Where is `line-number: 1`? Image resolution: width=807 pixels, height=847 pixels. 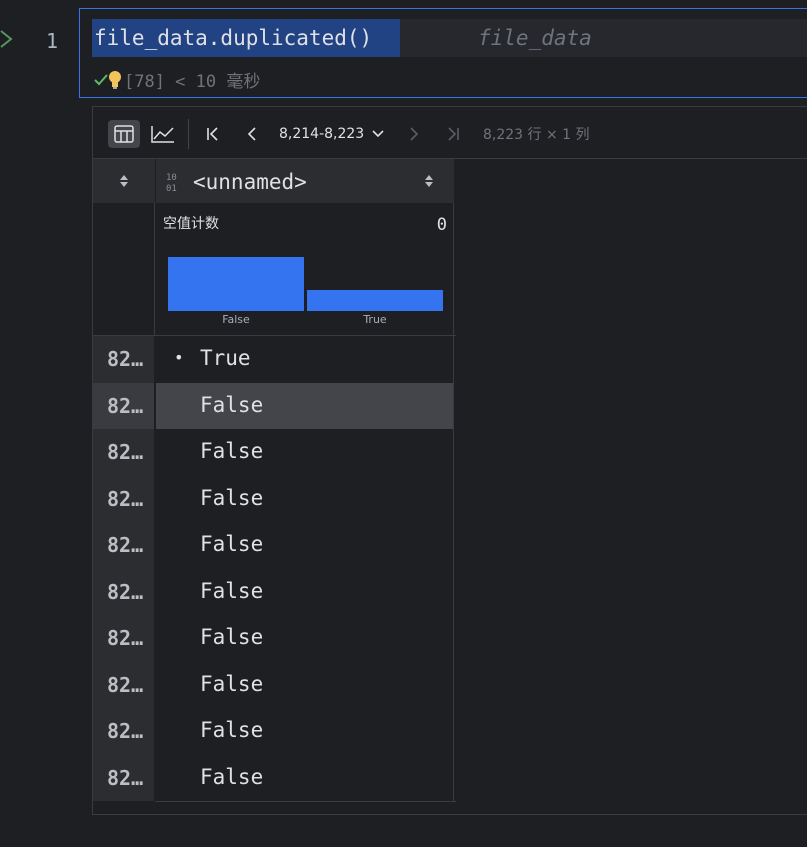 line-number: 1 is located at coordinates (52, 41).